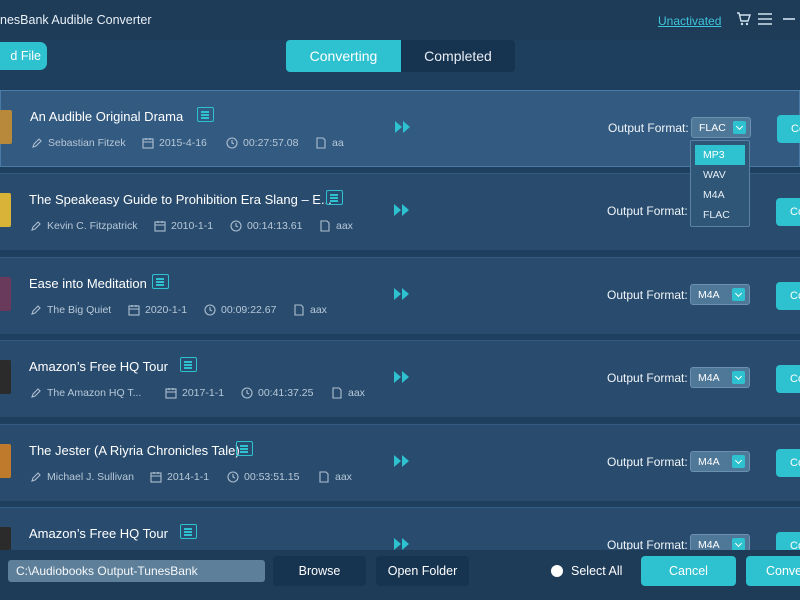 The width and height of the screenshot is (800, 600). What do you see at coordinates (83, 225) in the screenshot?
I see `author-meta: Kevin C. Fitzpatrick` at bounding box center [83, 225].